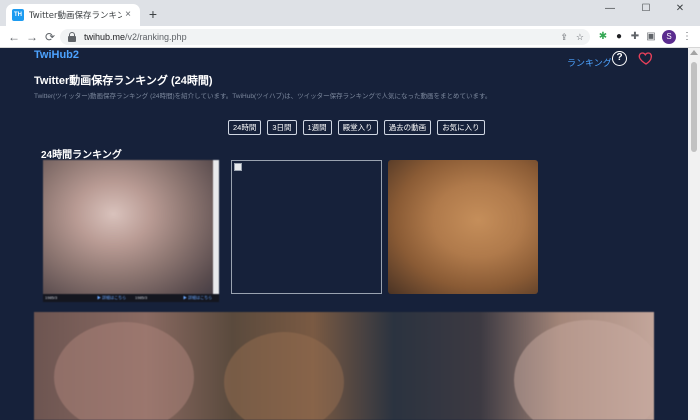  Describe the element at coordinates (580, 37) in the screenshot. I see `star-icon: ☆` at that location.